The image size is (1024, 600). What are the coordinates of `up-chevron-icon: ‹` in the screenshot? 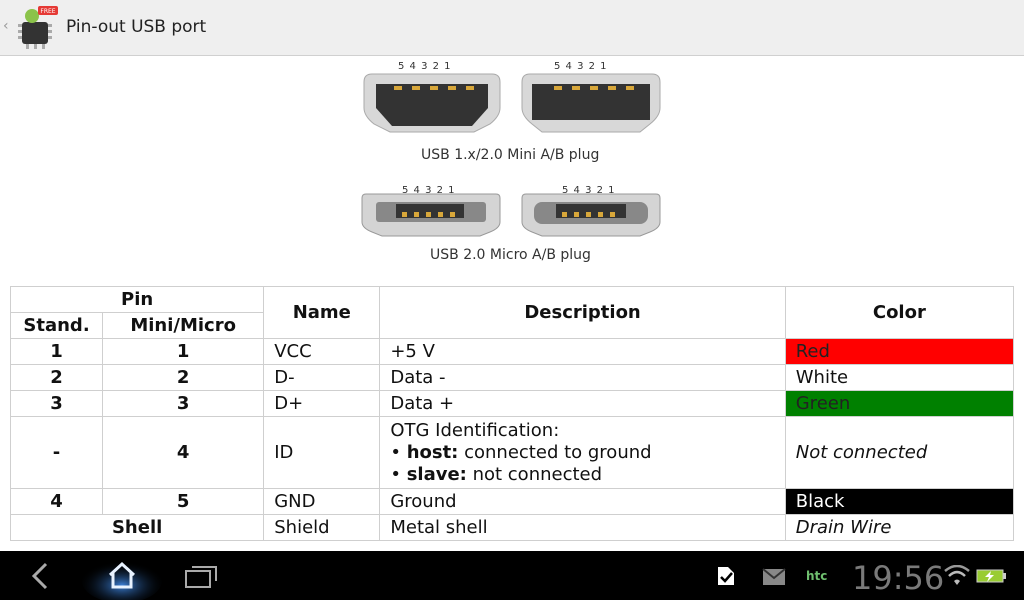 It's located at (6, 26).